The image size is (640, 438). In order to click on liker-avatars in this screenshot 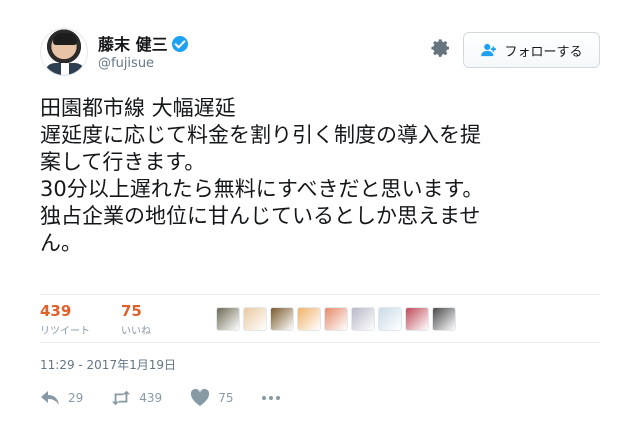, I will do `click(336, 319)`.